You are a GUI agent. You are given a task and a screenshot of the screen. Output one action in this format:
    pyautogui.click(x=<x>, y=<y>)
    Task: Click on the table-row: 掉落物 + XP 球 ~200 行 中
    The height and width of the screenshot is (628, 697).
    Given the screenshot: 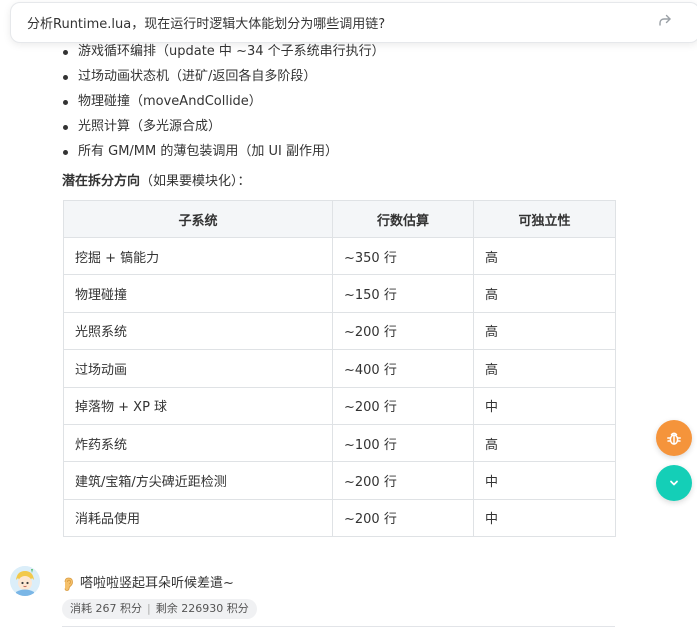 What is the action you would take?
    pyautogui.click(x=339, y=405)
    